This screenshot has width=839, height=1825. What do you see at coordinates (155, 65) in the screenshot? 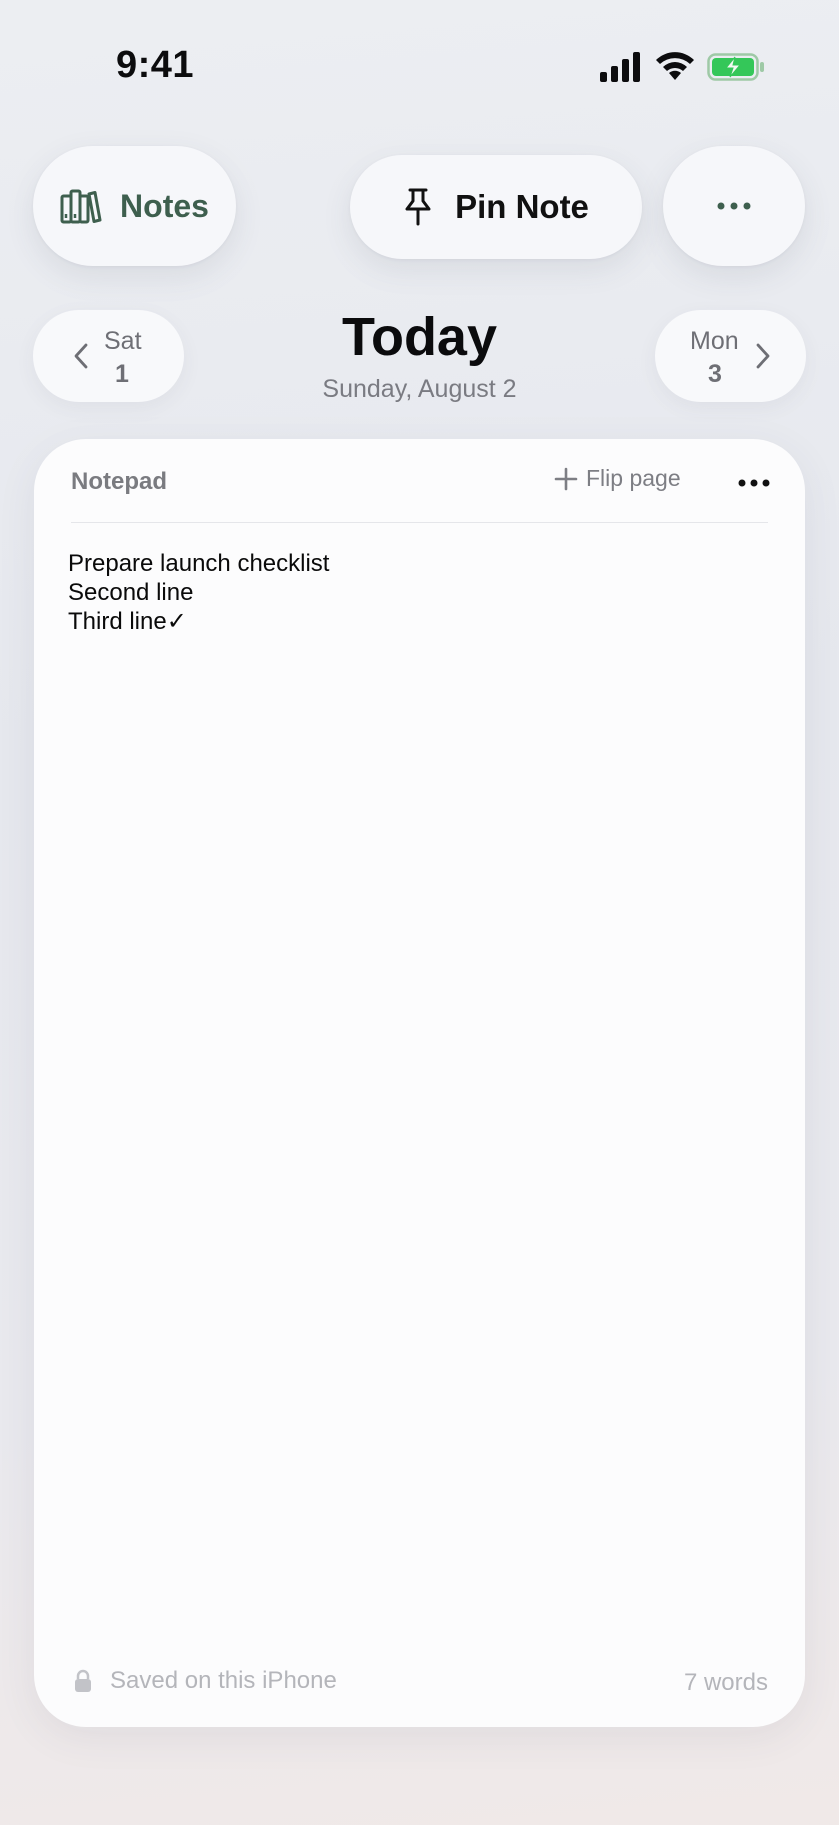
I see `status-time: 9:41` at bounding box center [155, 65].